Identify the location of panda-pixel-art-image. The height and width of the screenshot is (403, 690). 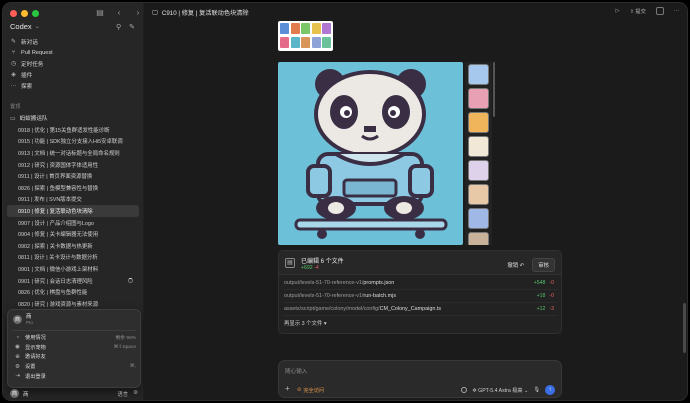
(370, 153).